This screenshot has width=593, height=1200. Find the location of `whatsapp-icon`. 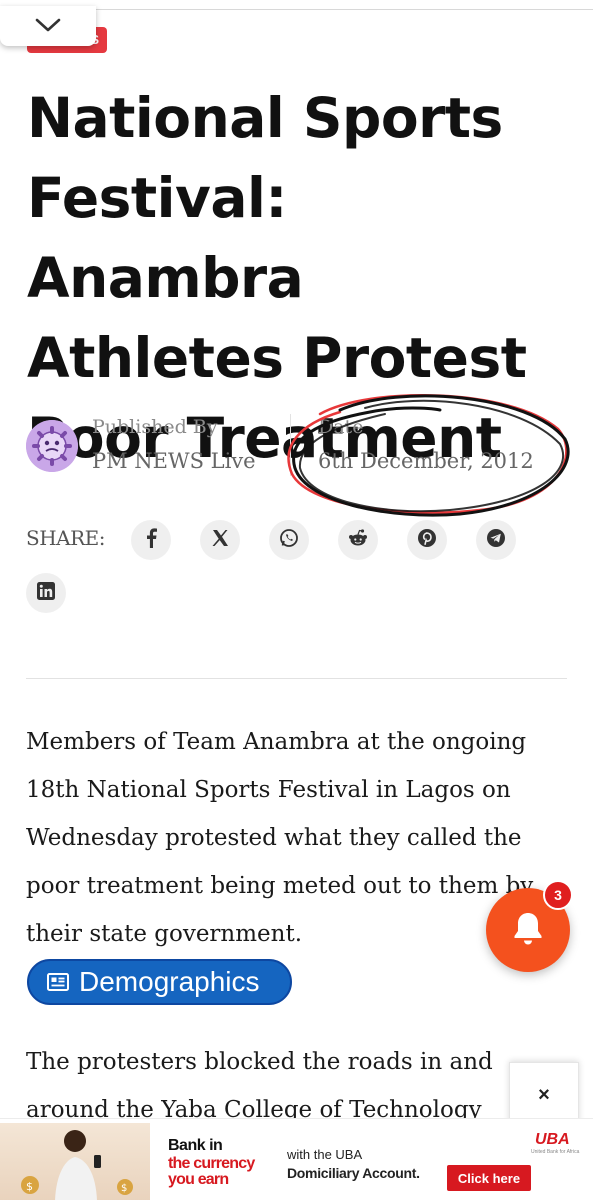

whatsapp-icon is located at coordinates (289, 540).